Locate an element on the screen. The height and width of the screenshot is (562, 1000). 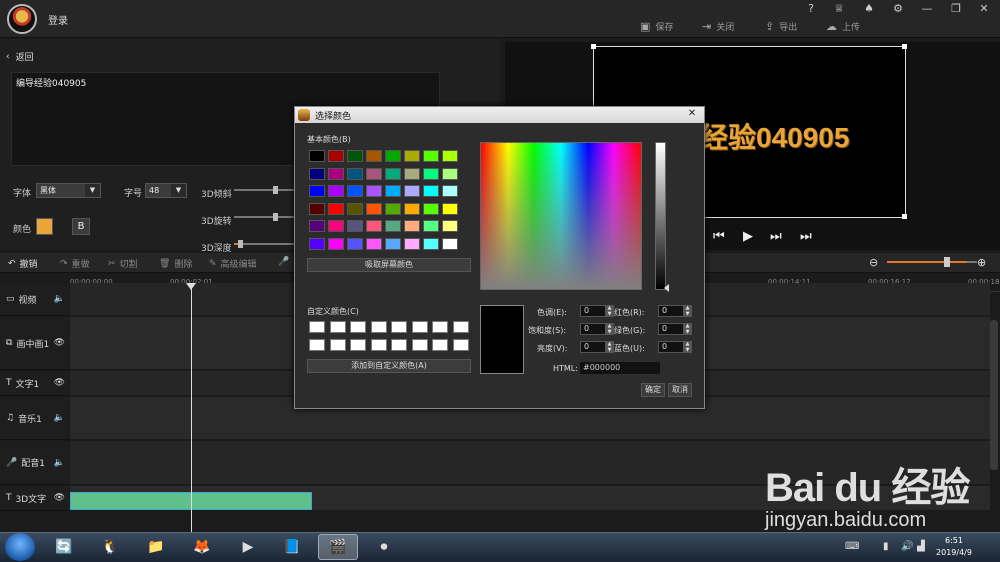
track-text: T 文字1 👁 is located at coordinates (34, 383).